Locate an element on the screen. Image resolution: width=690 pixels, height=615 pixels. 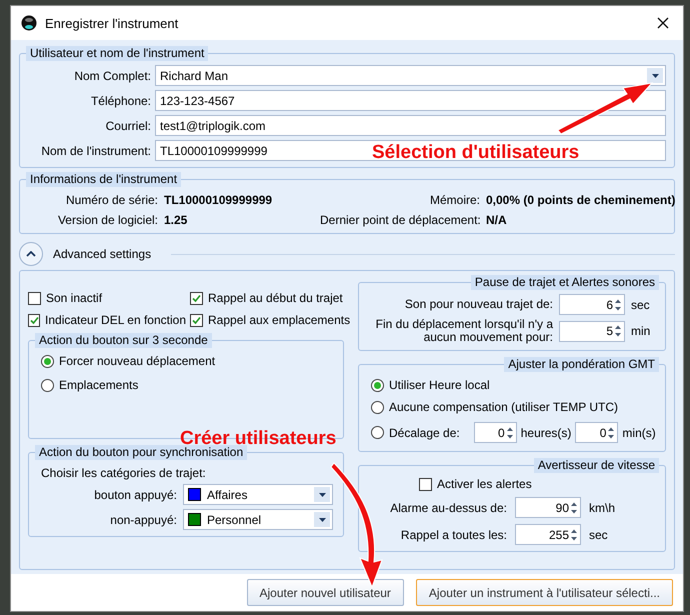
name-dropdown: Richard Man is located at coordinates (410, 75).